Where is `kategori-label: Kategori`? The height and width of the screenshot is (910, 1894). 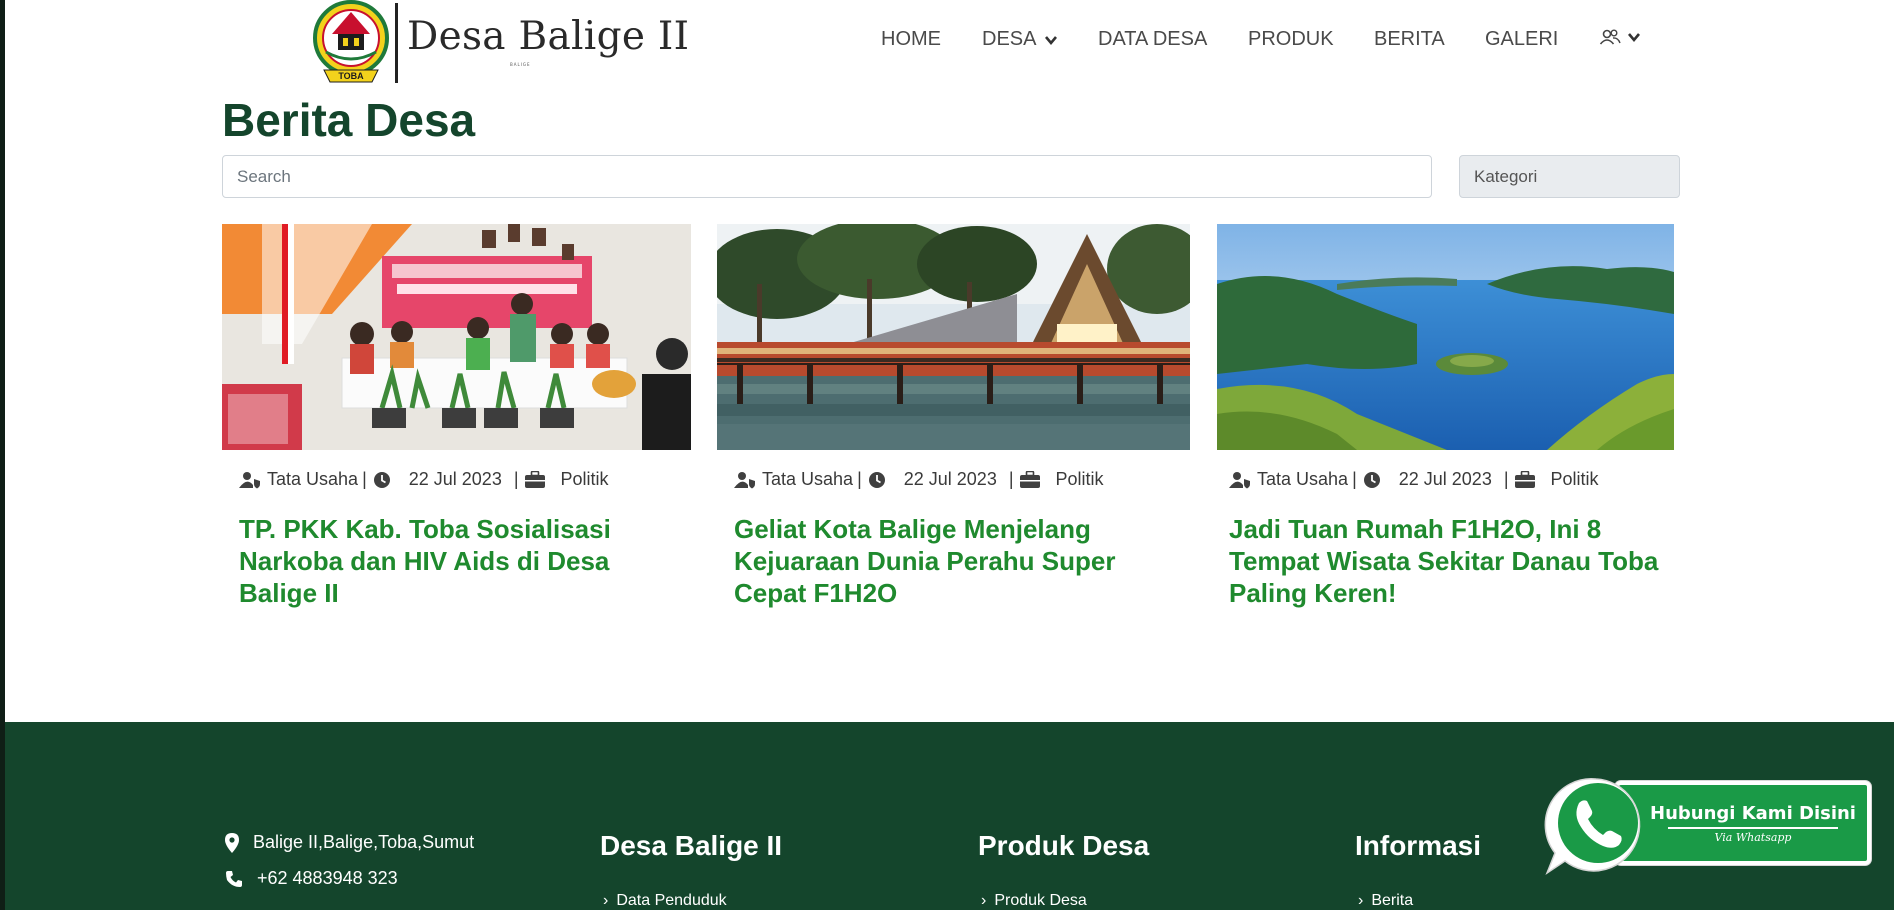 kategori-label: Kategori is located at coordinates (1506, 176).